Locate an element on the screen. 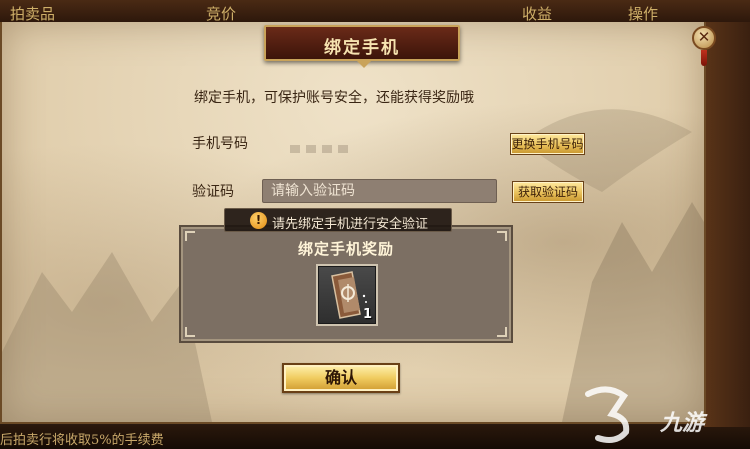 The width and height of the screenshot is (750, 449). auction-fee-notice: 后拍卖行将收取5%的手续费 is located at coordinates (82, 440).